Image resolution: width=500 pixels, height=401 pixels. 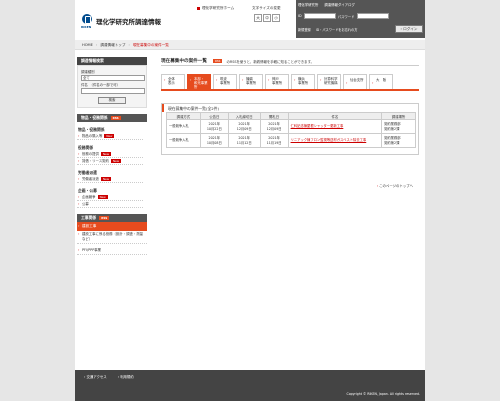 I want to click on keyword-input, so click(x=113, y=91).